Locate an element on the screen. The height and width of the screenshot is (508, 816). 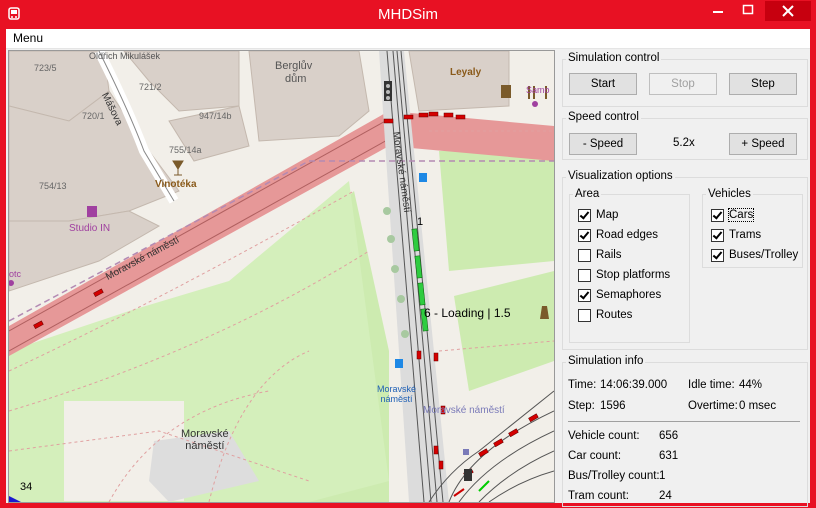
map-label-samo: Samo is located at coordinates (538, 90).